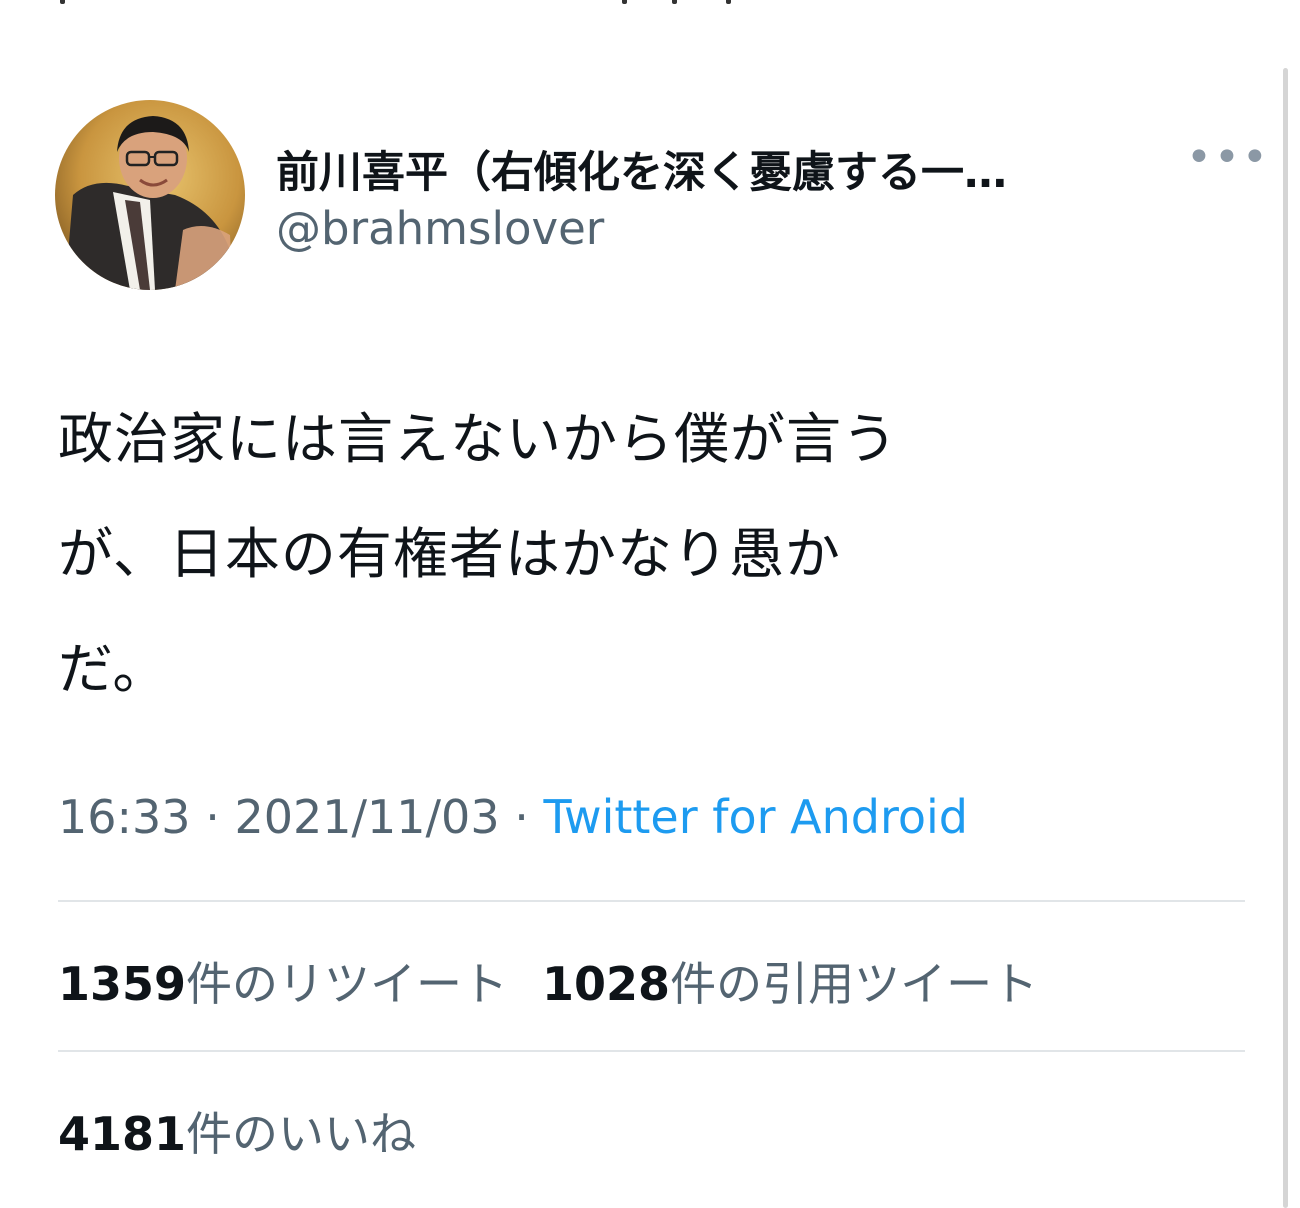 Image resolution: width=1300 pixels, height=1208 pixels. I want to click on tweet-time: 16:33, so click(124, 817).